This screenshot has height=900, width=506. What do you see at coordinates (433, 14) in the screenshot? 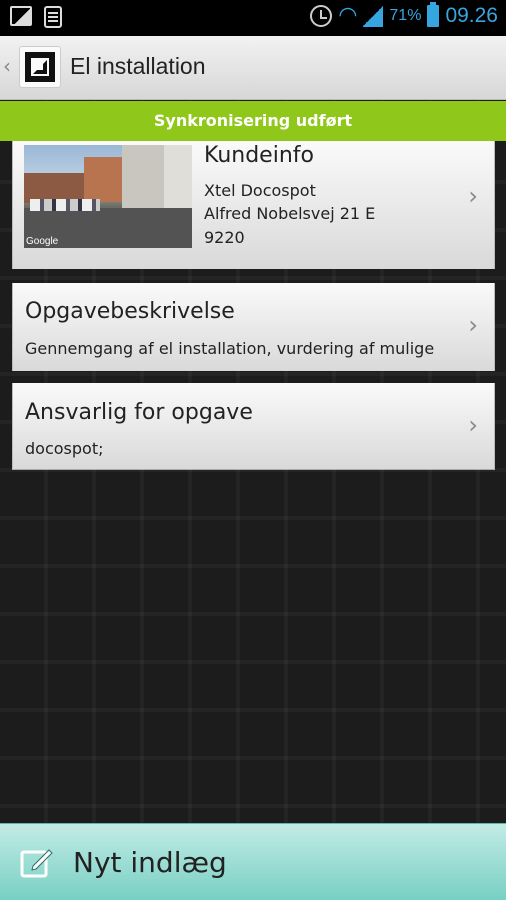
I see `battery-icon` at bounding box center [433, 14].